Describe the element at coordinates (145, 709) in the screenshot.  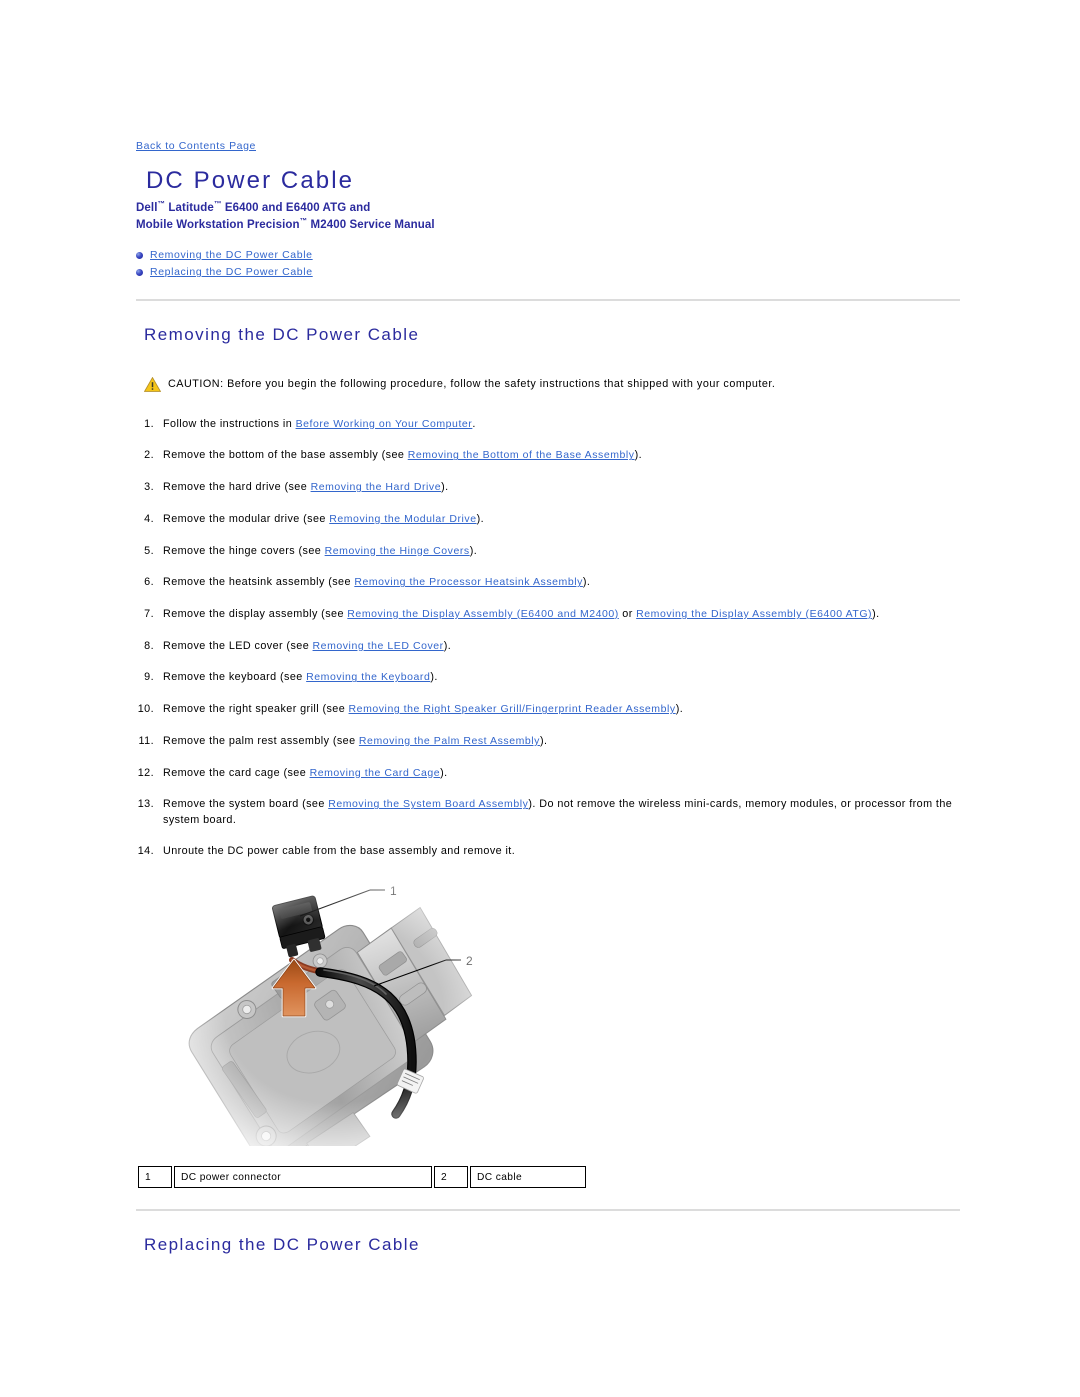
I see `step-number: 10.` at that location.